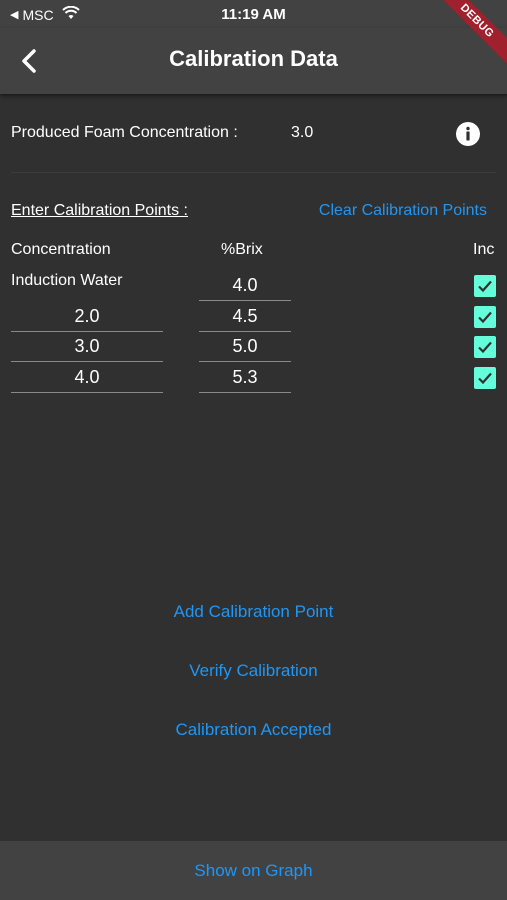 The width and height of the screenshot is (507, 900). I want to click on status-time: 11:19 AM, so click(253, 14).